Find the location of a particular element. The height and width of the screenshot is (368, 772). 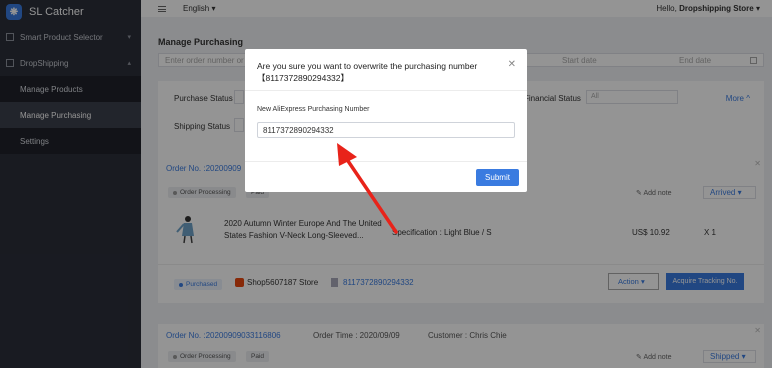

purchasing-number-input is located at coordinates (386, 130).